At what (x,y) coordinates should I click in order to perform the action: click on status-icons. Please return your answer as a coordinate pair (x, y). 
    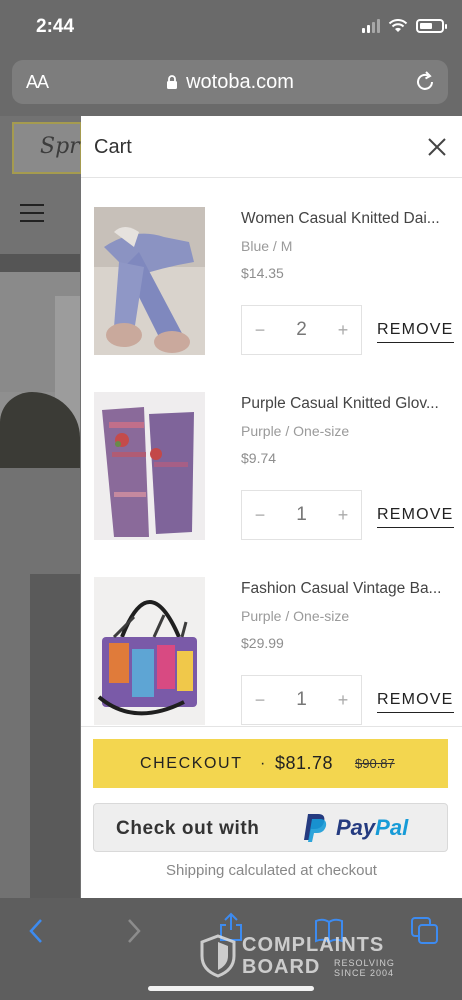
    Looking at the image, I should click on (404, 26).